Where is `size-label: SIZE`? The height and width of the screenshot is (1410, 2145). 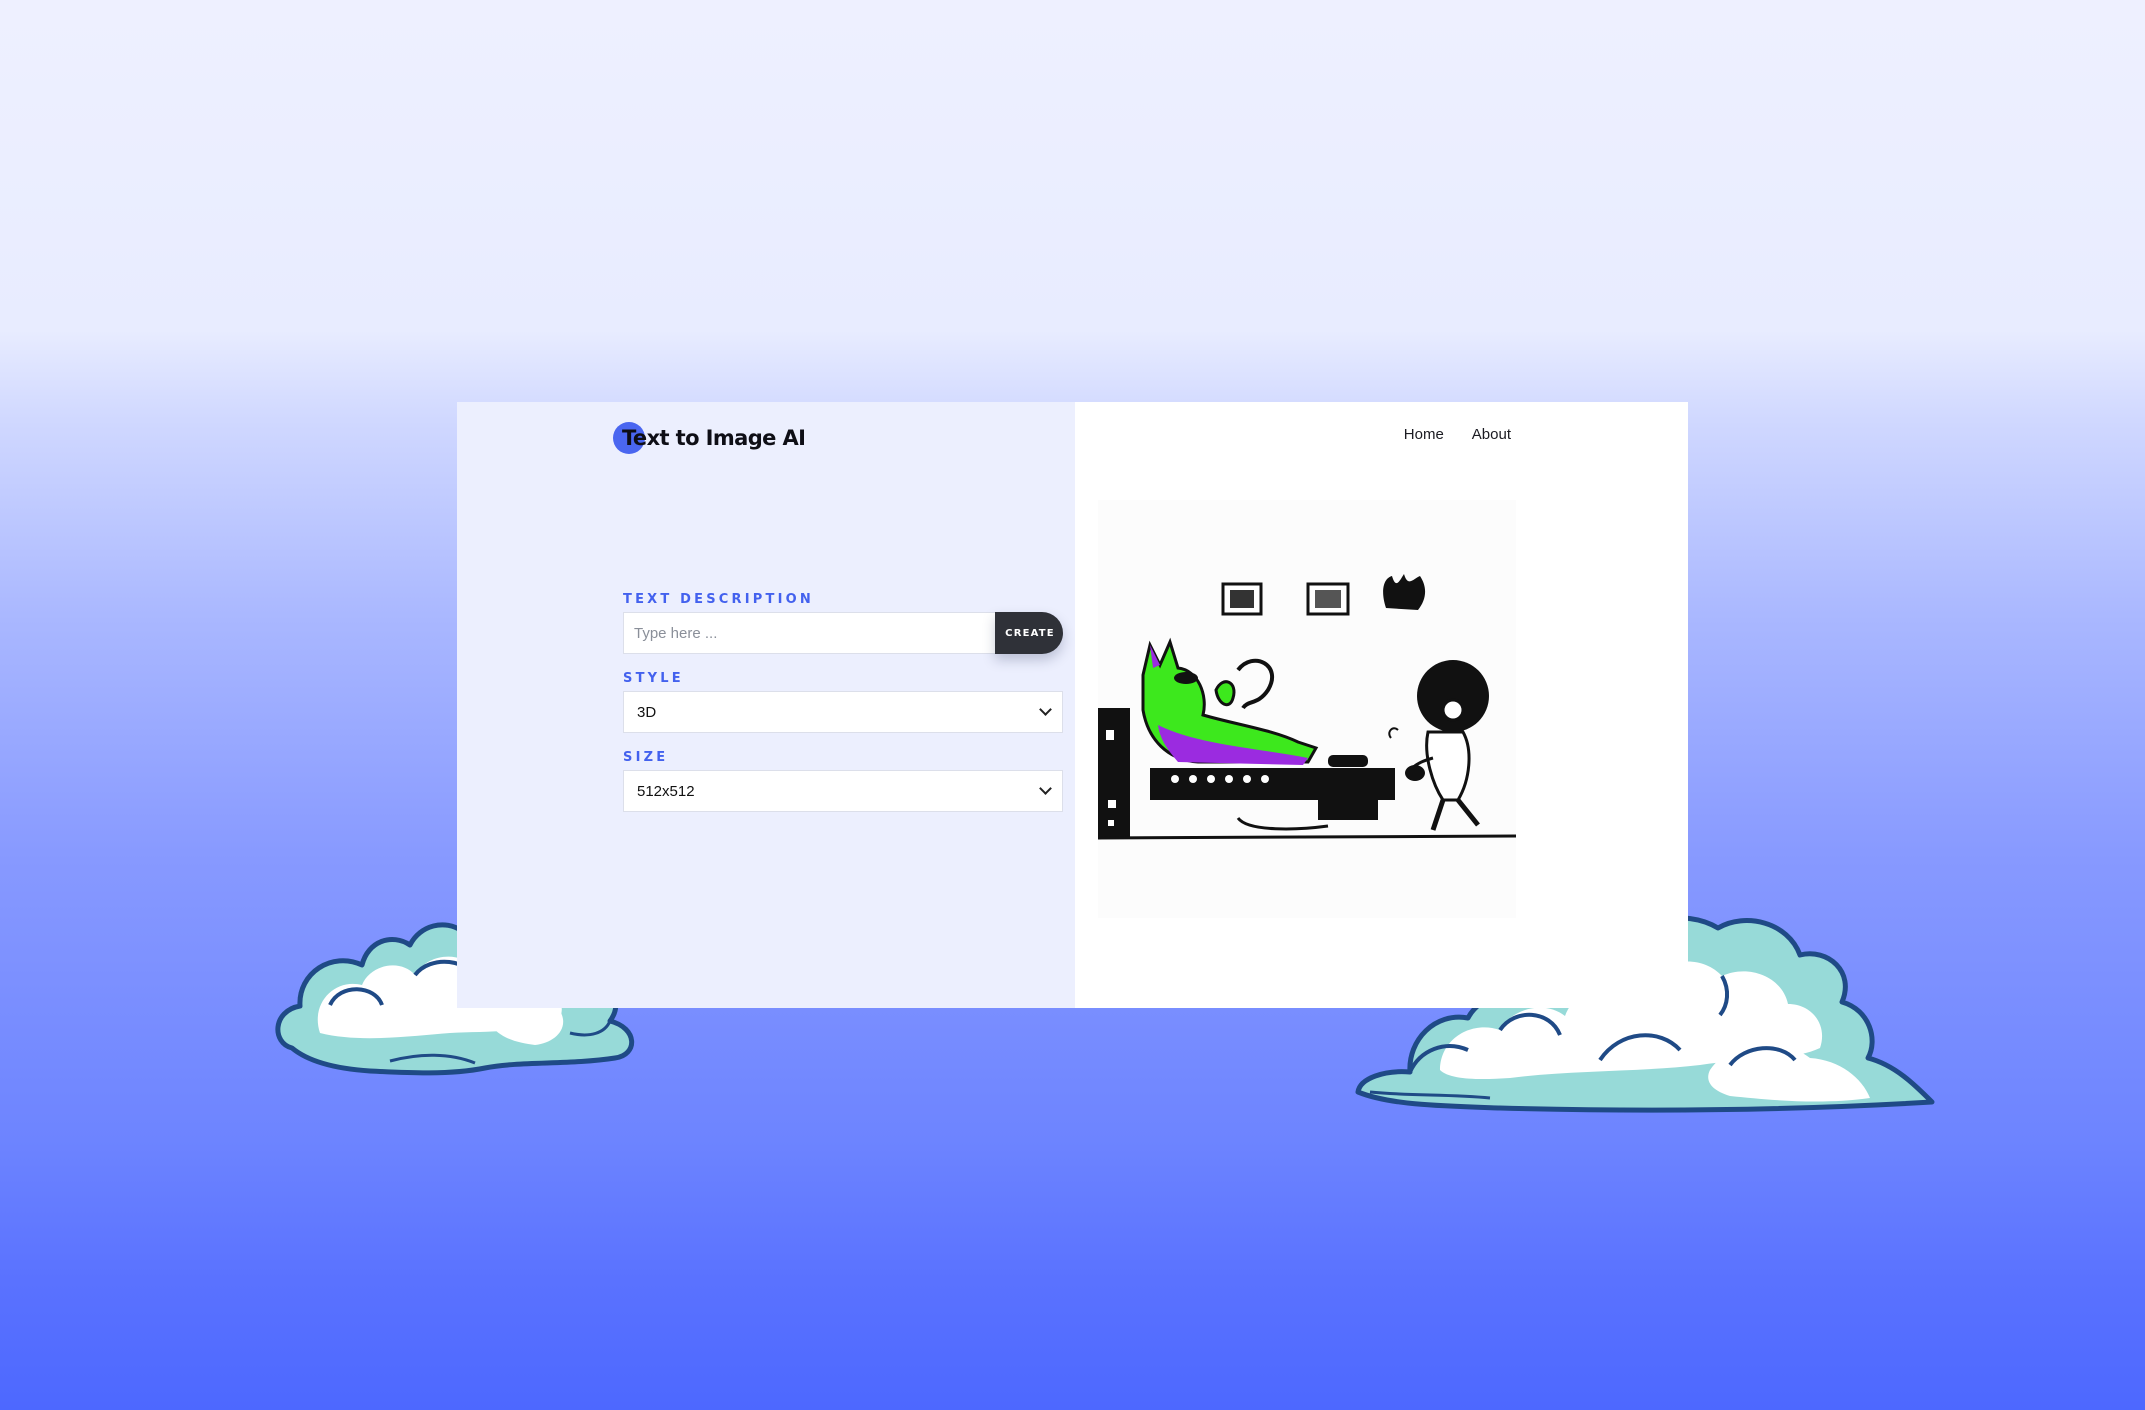
size-label: SIZE is located at coordinates (646, 757).